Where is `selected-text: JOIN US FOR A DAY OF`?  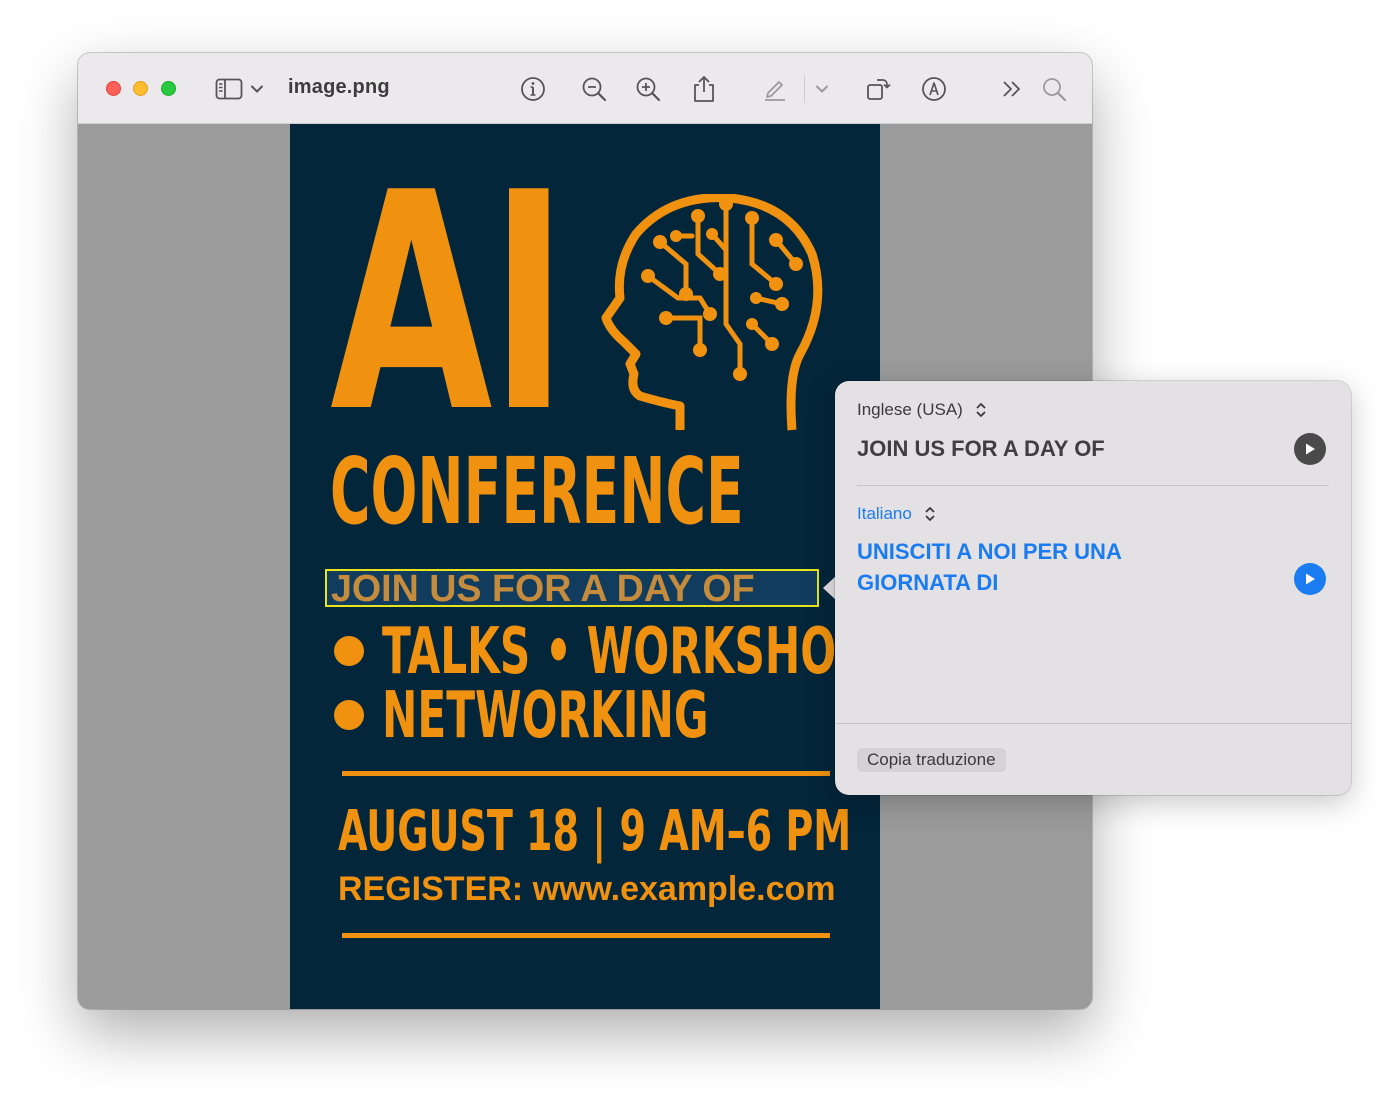 selected-text: JOIN US FOR A DAY OF is located at coordinates (543, 589).